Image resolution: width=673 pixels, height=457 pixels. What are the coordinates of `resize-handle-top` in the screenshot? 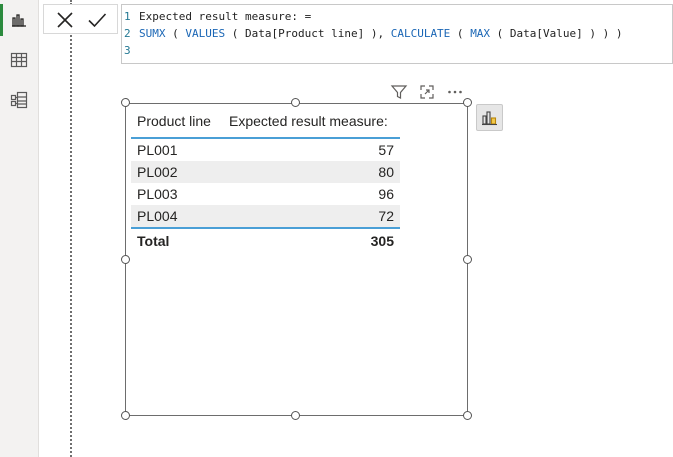 It's located at (295, 102).